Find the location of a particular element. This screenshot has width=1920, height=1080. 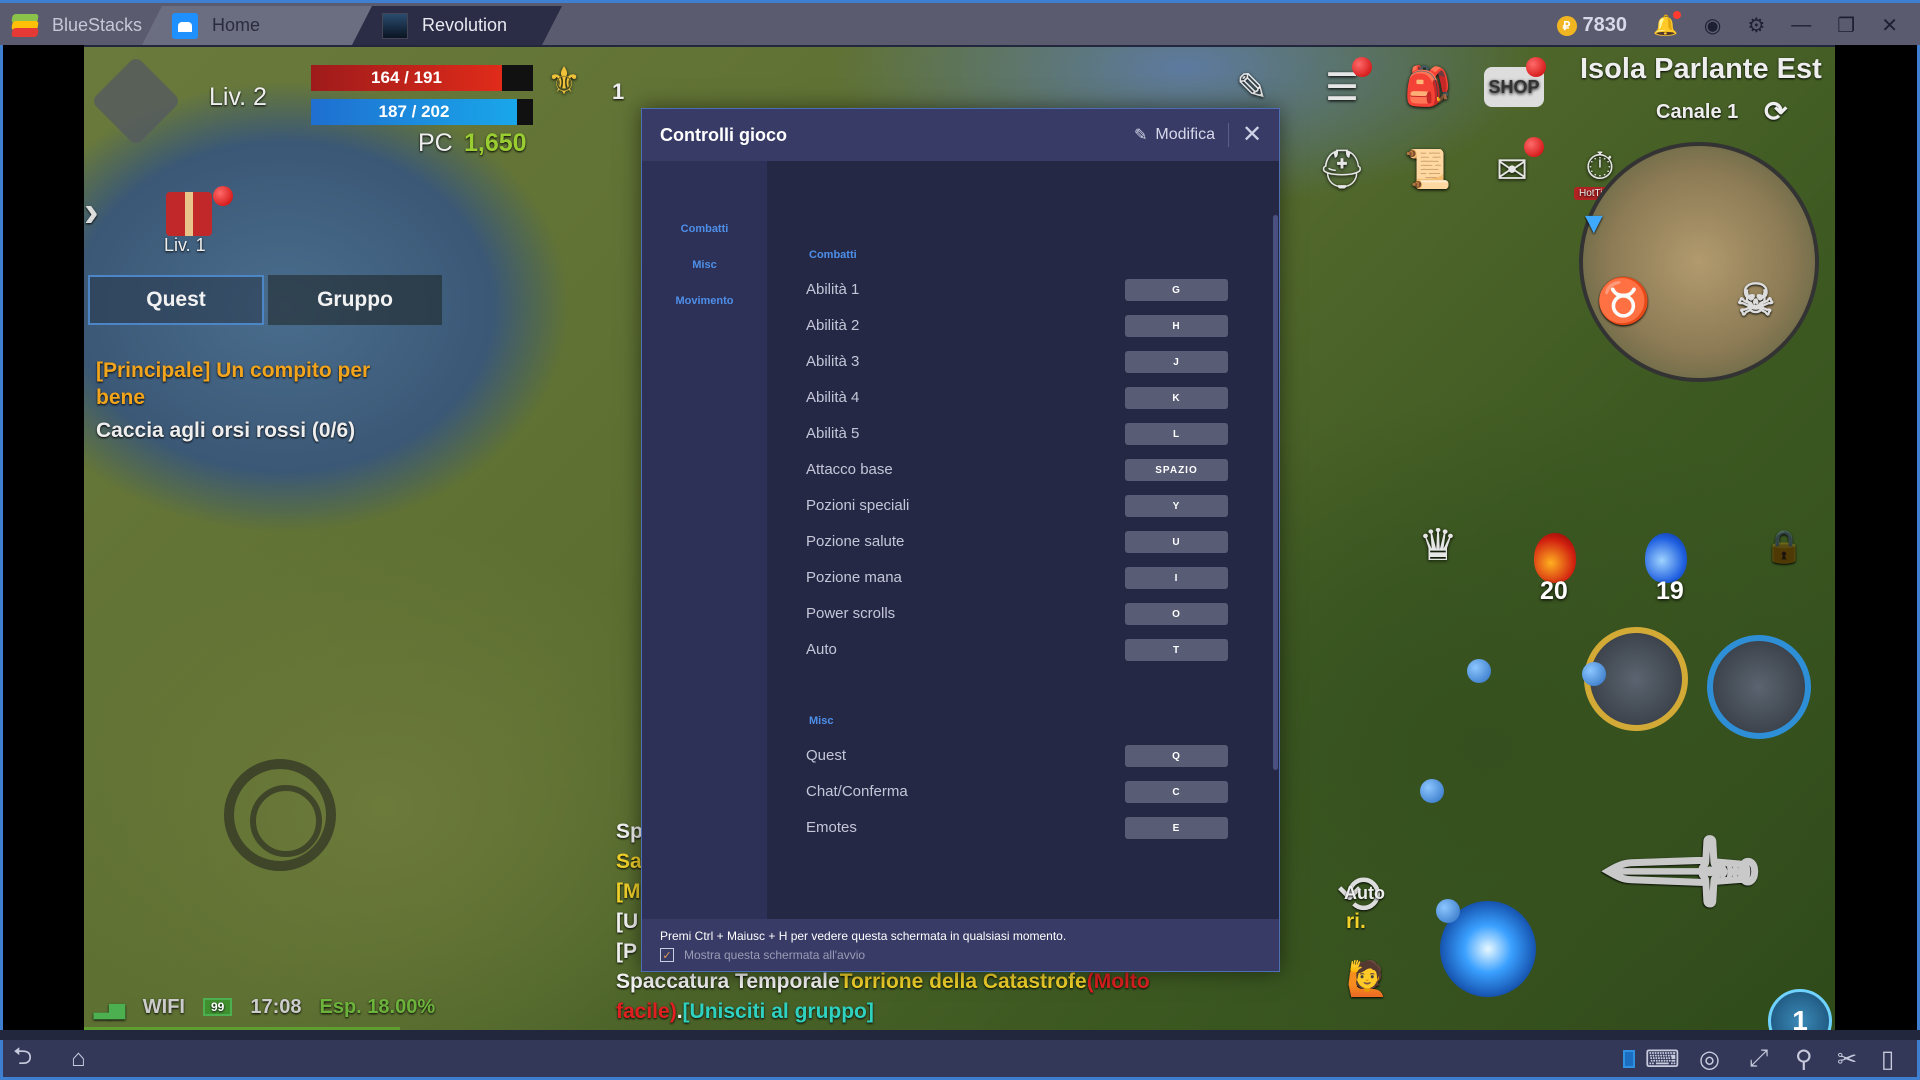

minimap is located at coordinates (1699, 262).